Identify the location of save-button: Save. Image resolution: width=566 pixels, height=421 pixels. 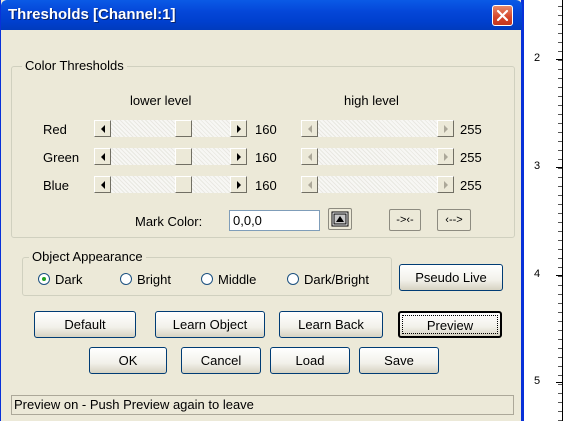
(399, 360).